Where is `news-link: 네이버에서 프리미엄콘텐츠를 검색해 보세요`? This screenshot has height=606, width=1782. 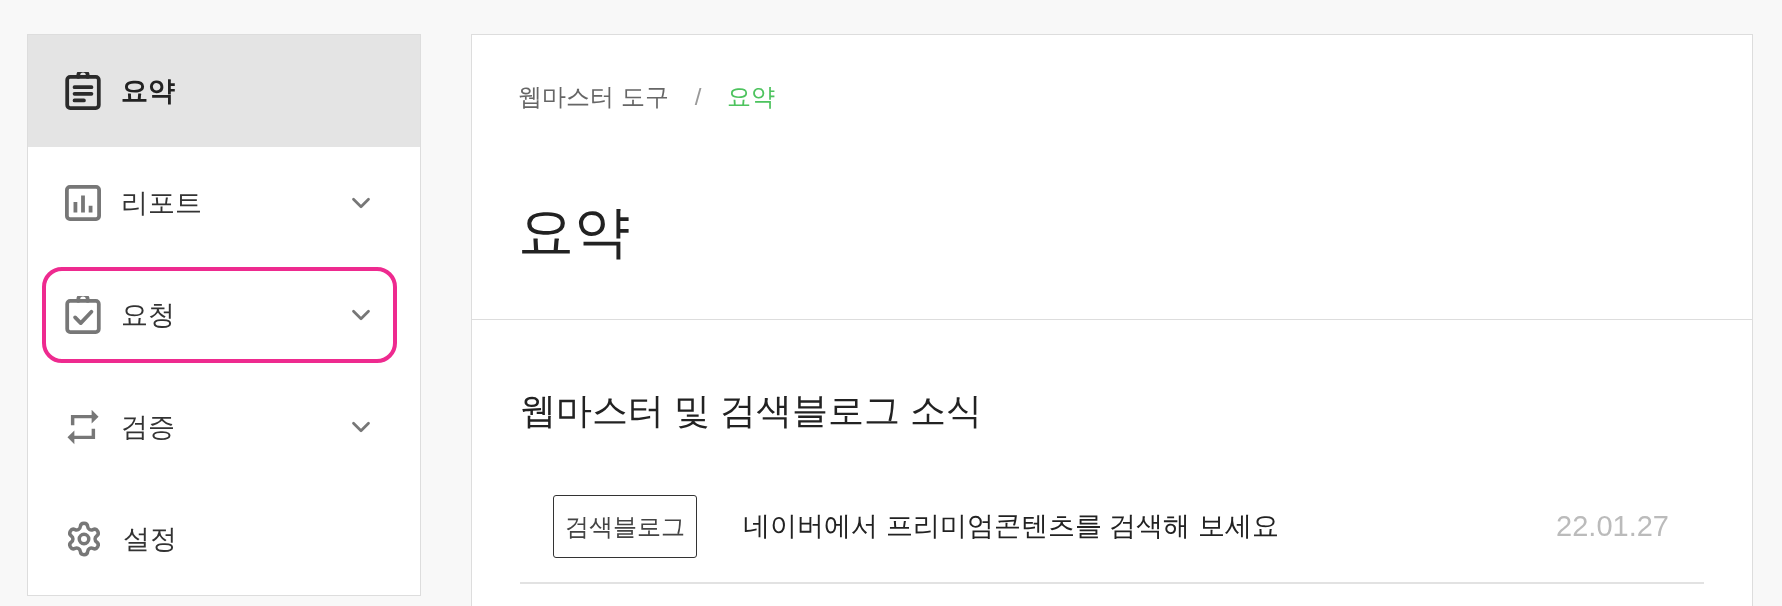
news-link: 네이버에서 프리미엄콘텐츠를 검색해 보세요 is located at coordinates (1150, 526).